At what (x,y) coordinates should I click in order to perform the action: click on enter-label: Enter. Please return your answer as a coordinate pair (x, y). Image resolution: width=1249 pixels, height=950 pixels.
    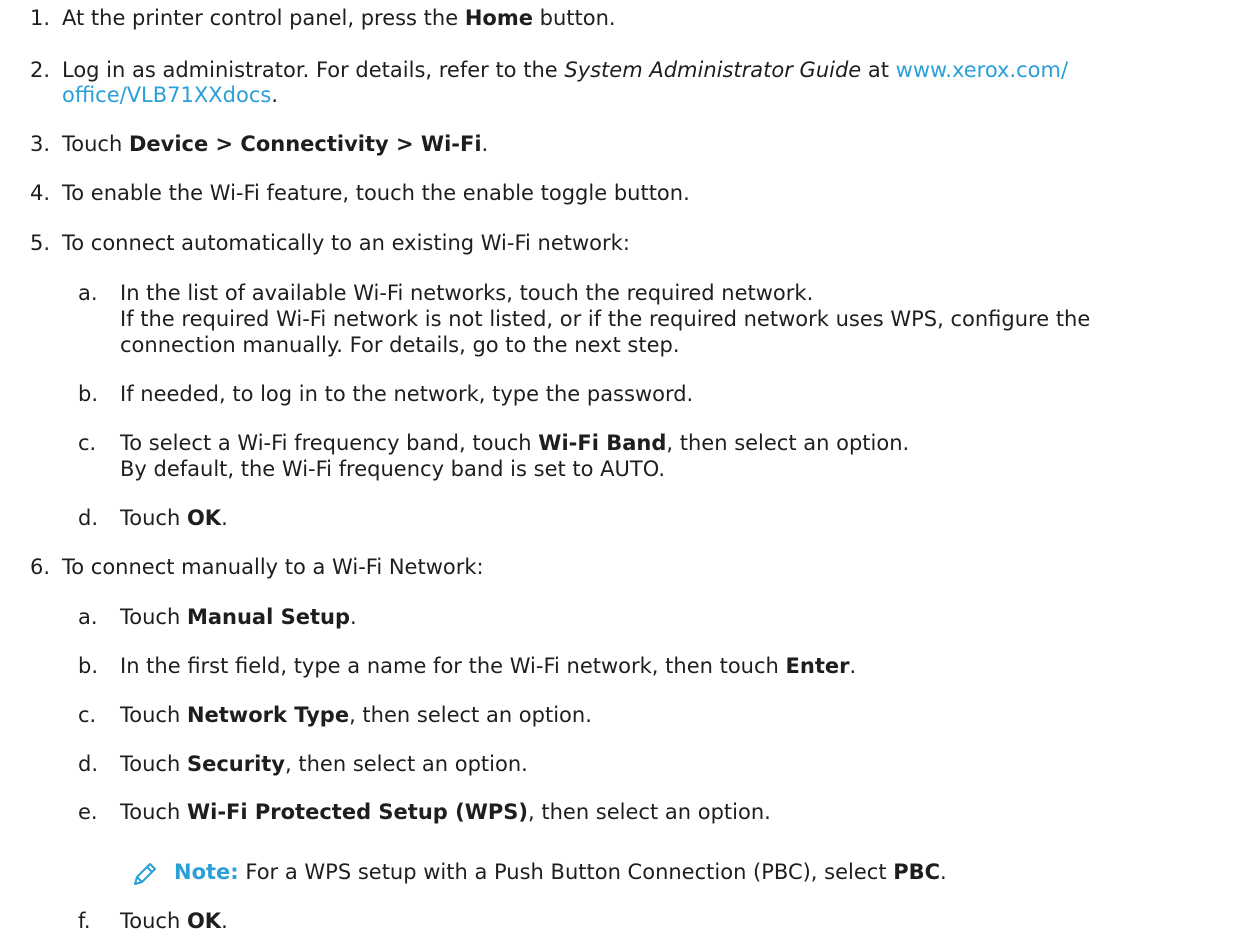
    Looking at the image, I should click on (817, 666).